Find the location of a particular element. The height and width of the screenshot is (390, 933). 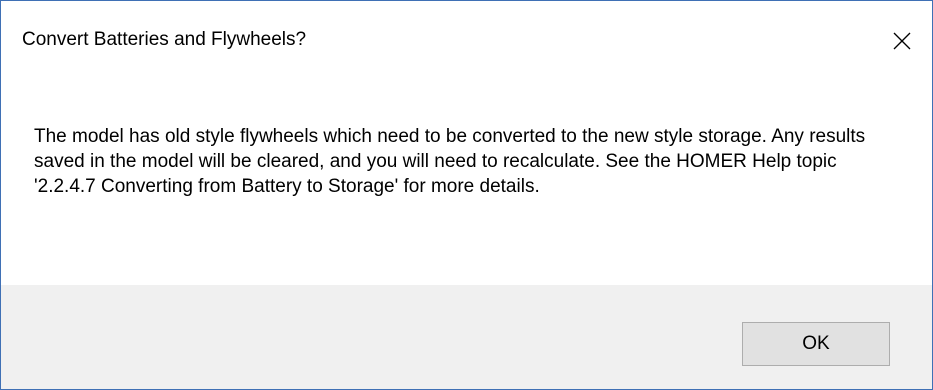

ok-button: OK is located at coordinates (816, 344).